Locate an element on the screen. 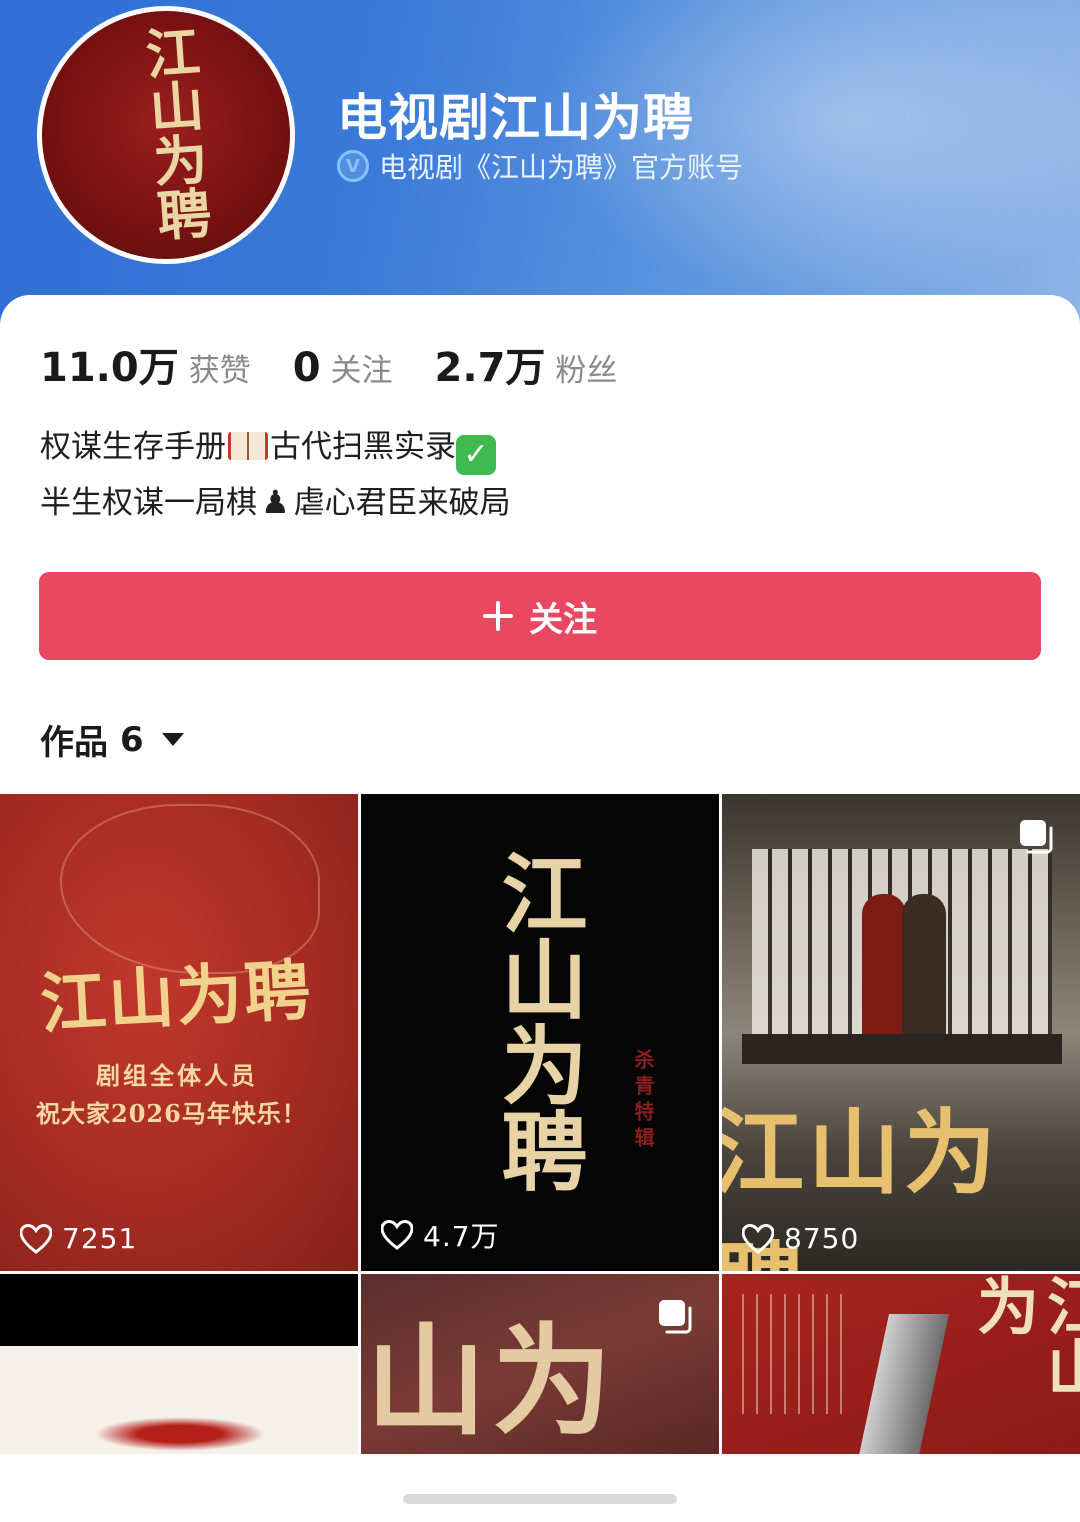 This screenshot has width=1080, height=1522. post-tile is located at coordinates (179, 1364).